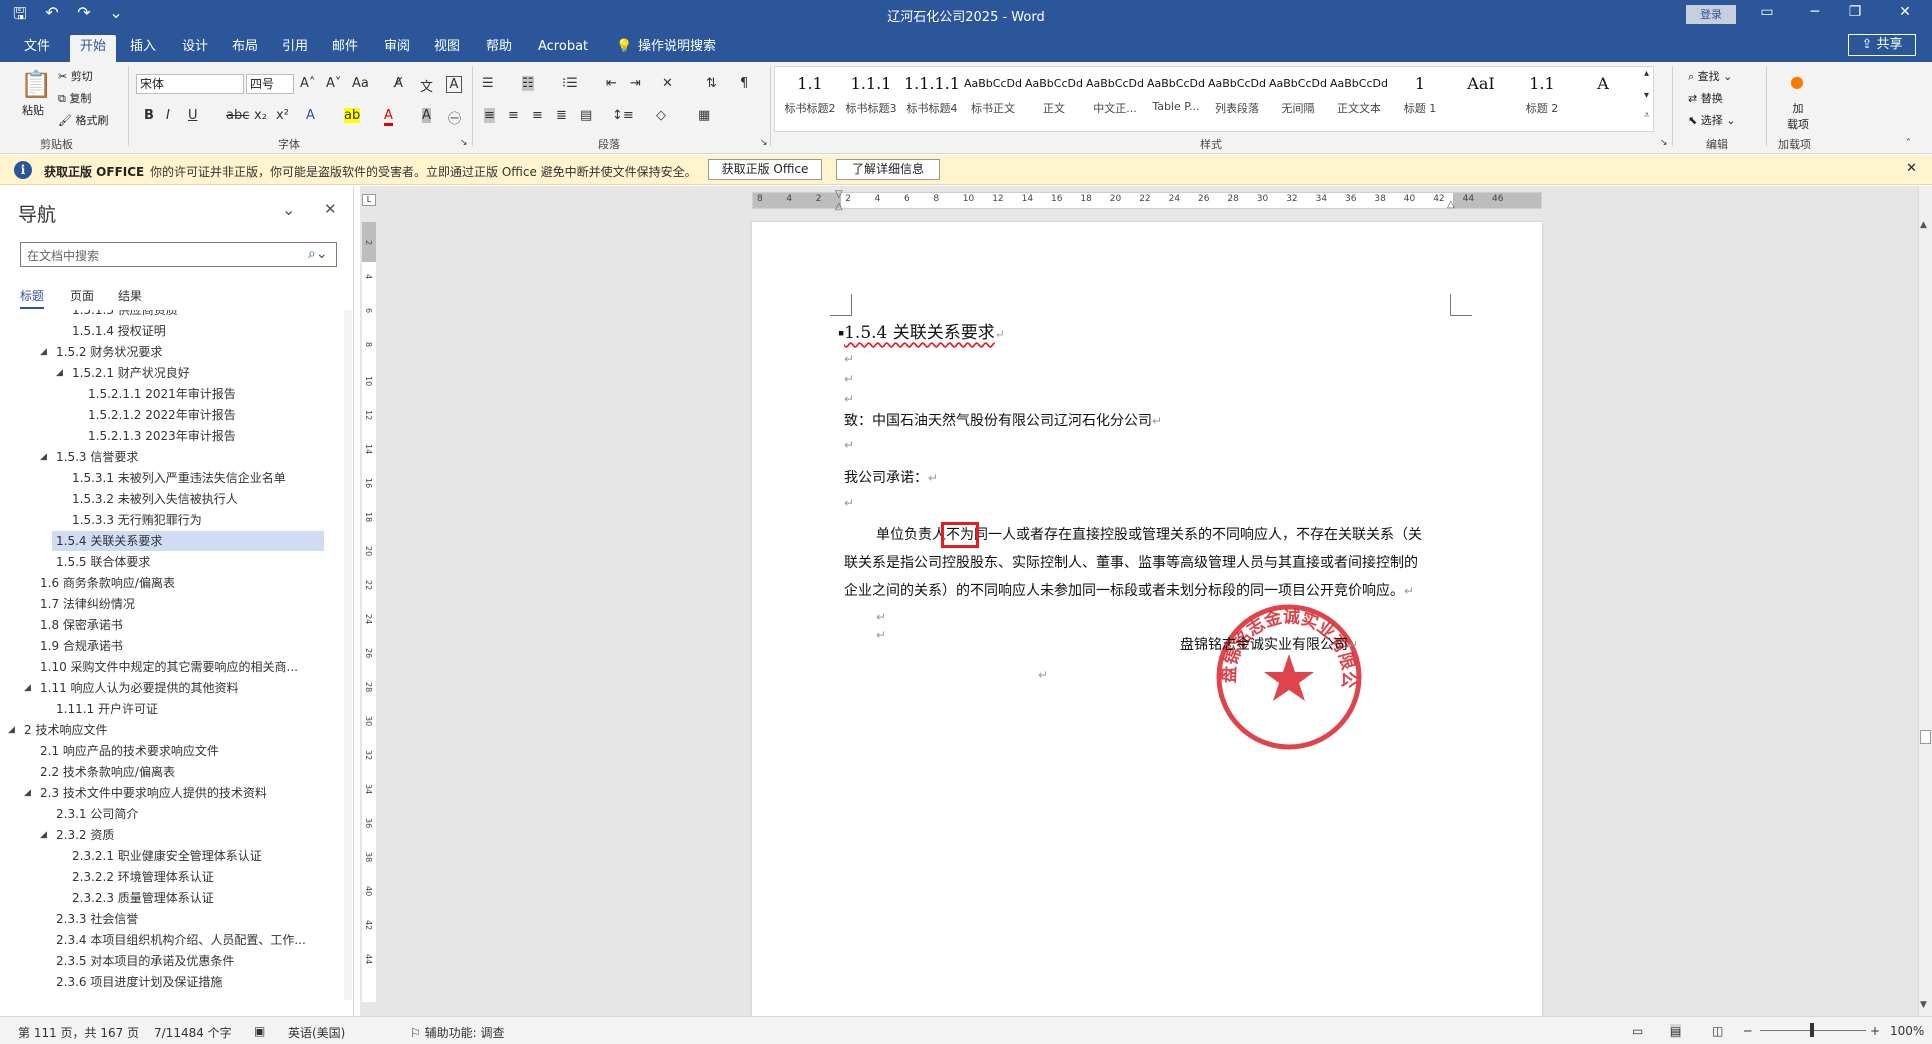  I want to click on style-item: AaBbCcDd 标书正文, so click(993, 99).